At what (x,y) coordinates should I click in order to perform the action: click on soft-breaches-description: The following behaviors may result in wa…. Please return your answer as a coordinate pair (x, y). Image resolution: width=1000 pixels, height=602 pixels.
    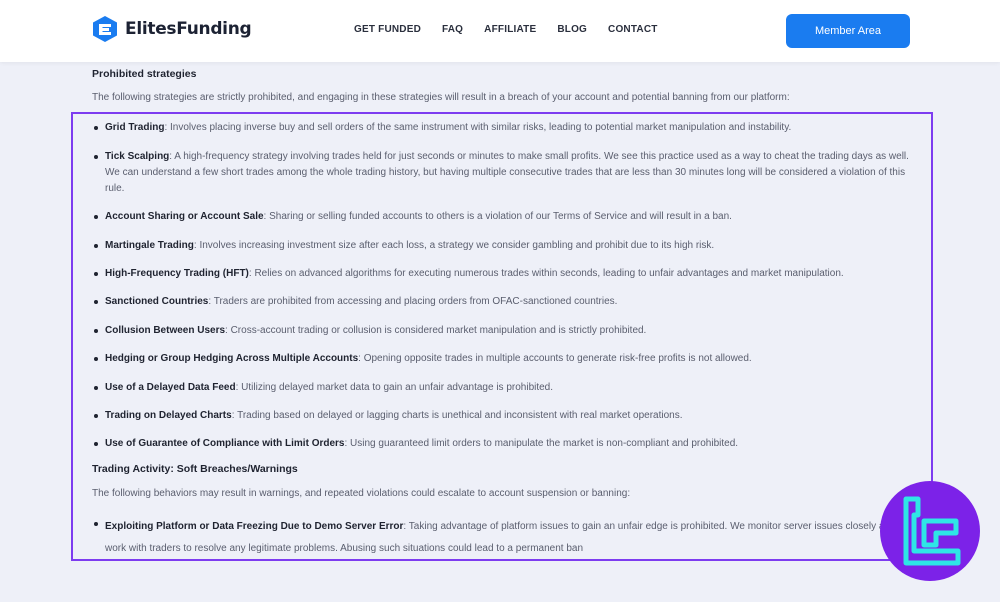
    Looking at the image, I should click on (361, 493).